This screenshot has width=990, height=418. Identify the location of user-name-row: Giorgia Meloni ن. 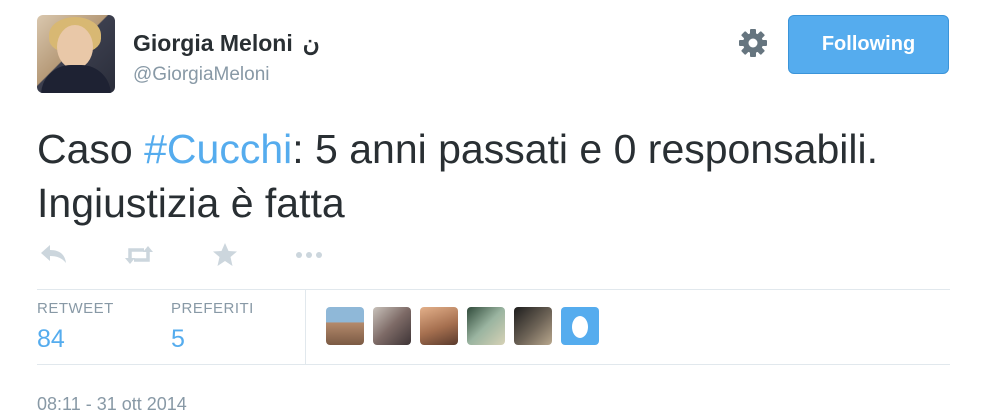
(226, 43).